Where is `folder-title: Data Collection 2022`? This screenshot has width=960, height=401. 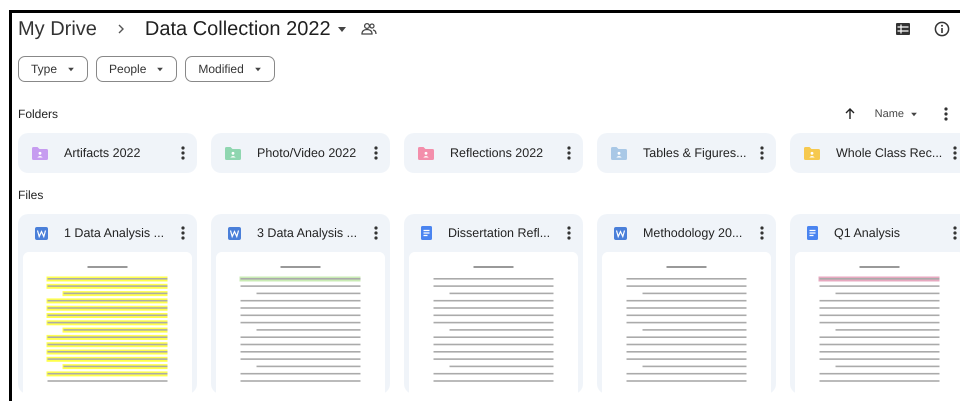
folder-title: Data Collection 2022 is located at coordinates (237, 29).